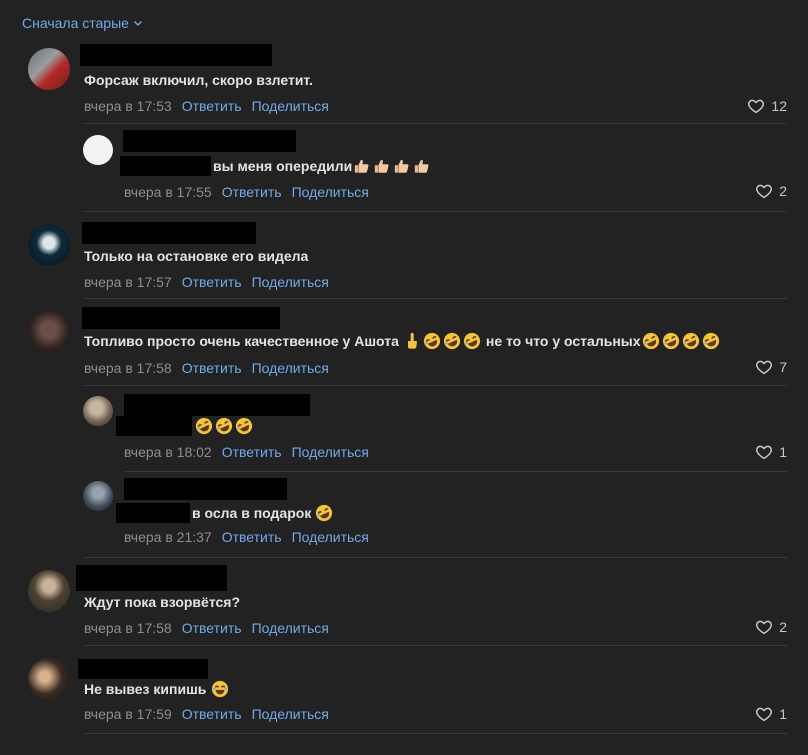 The image size is (808, 755). What do you see at coordinates (783, 627) in the screenshot?
I see `like-count: 2` at bounding box center [783, 627].